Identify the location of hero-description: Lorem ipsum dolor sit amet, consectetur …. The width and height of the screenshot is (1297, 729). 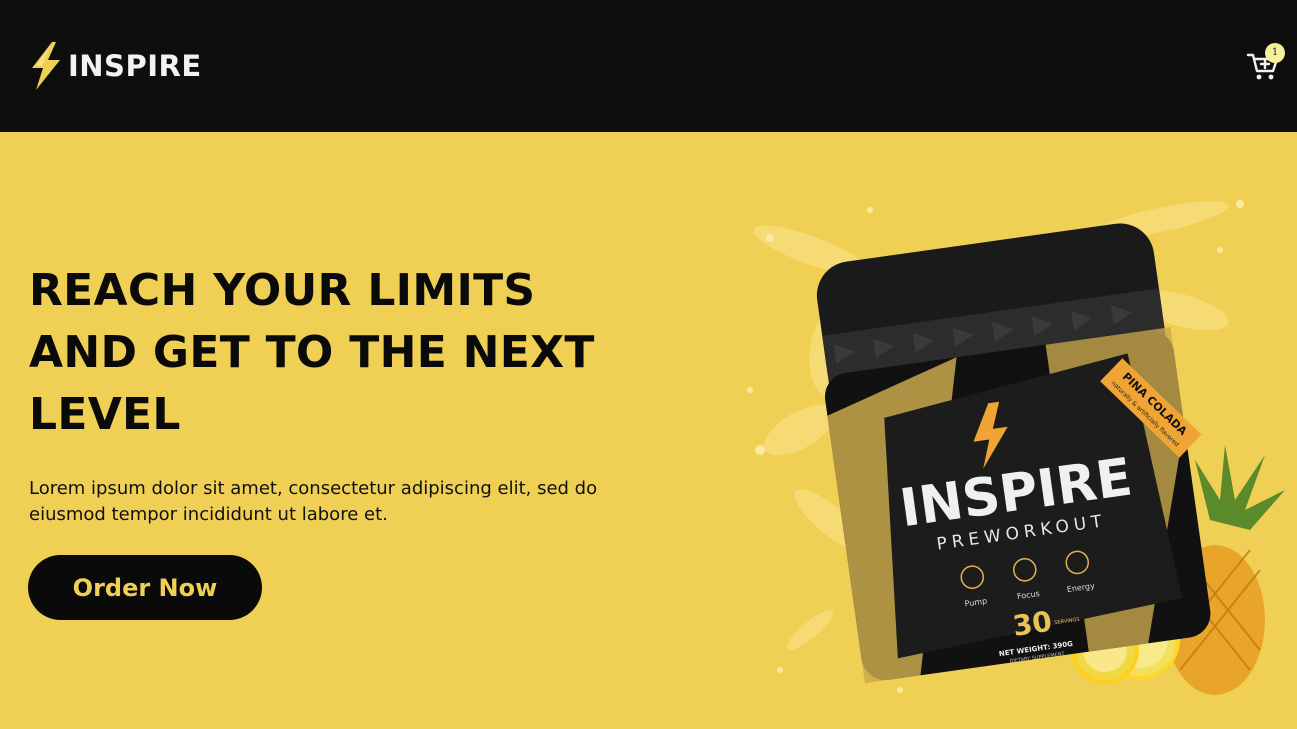
(313, 501).